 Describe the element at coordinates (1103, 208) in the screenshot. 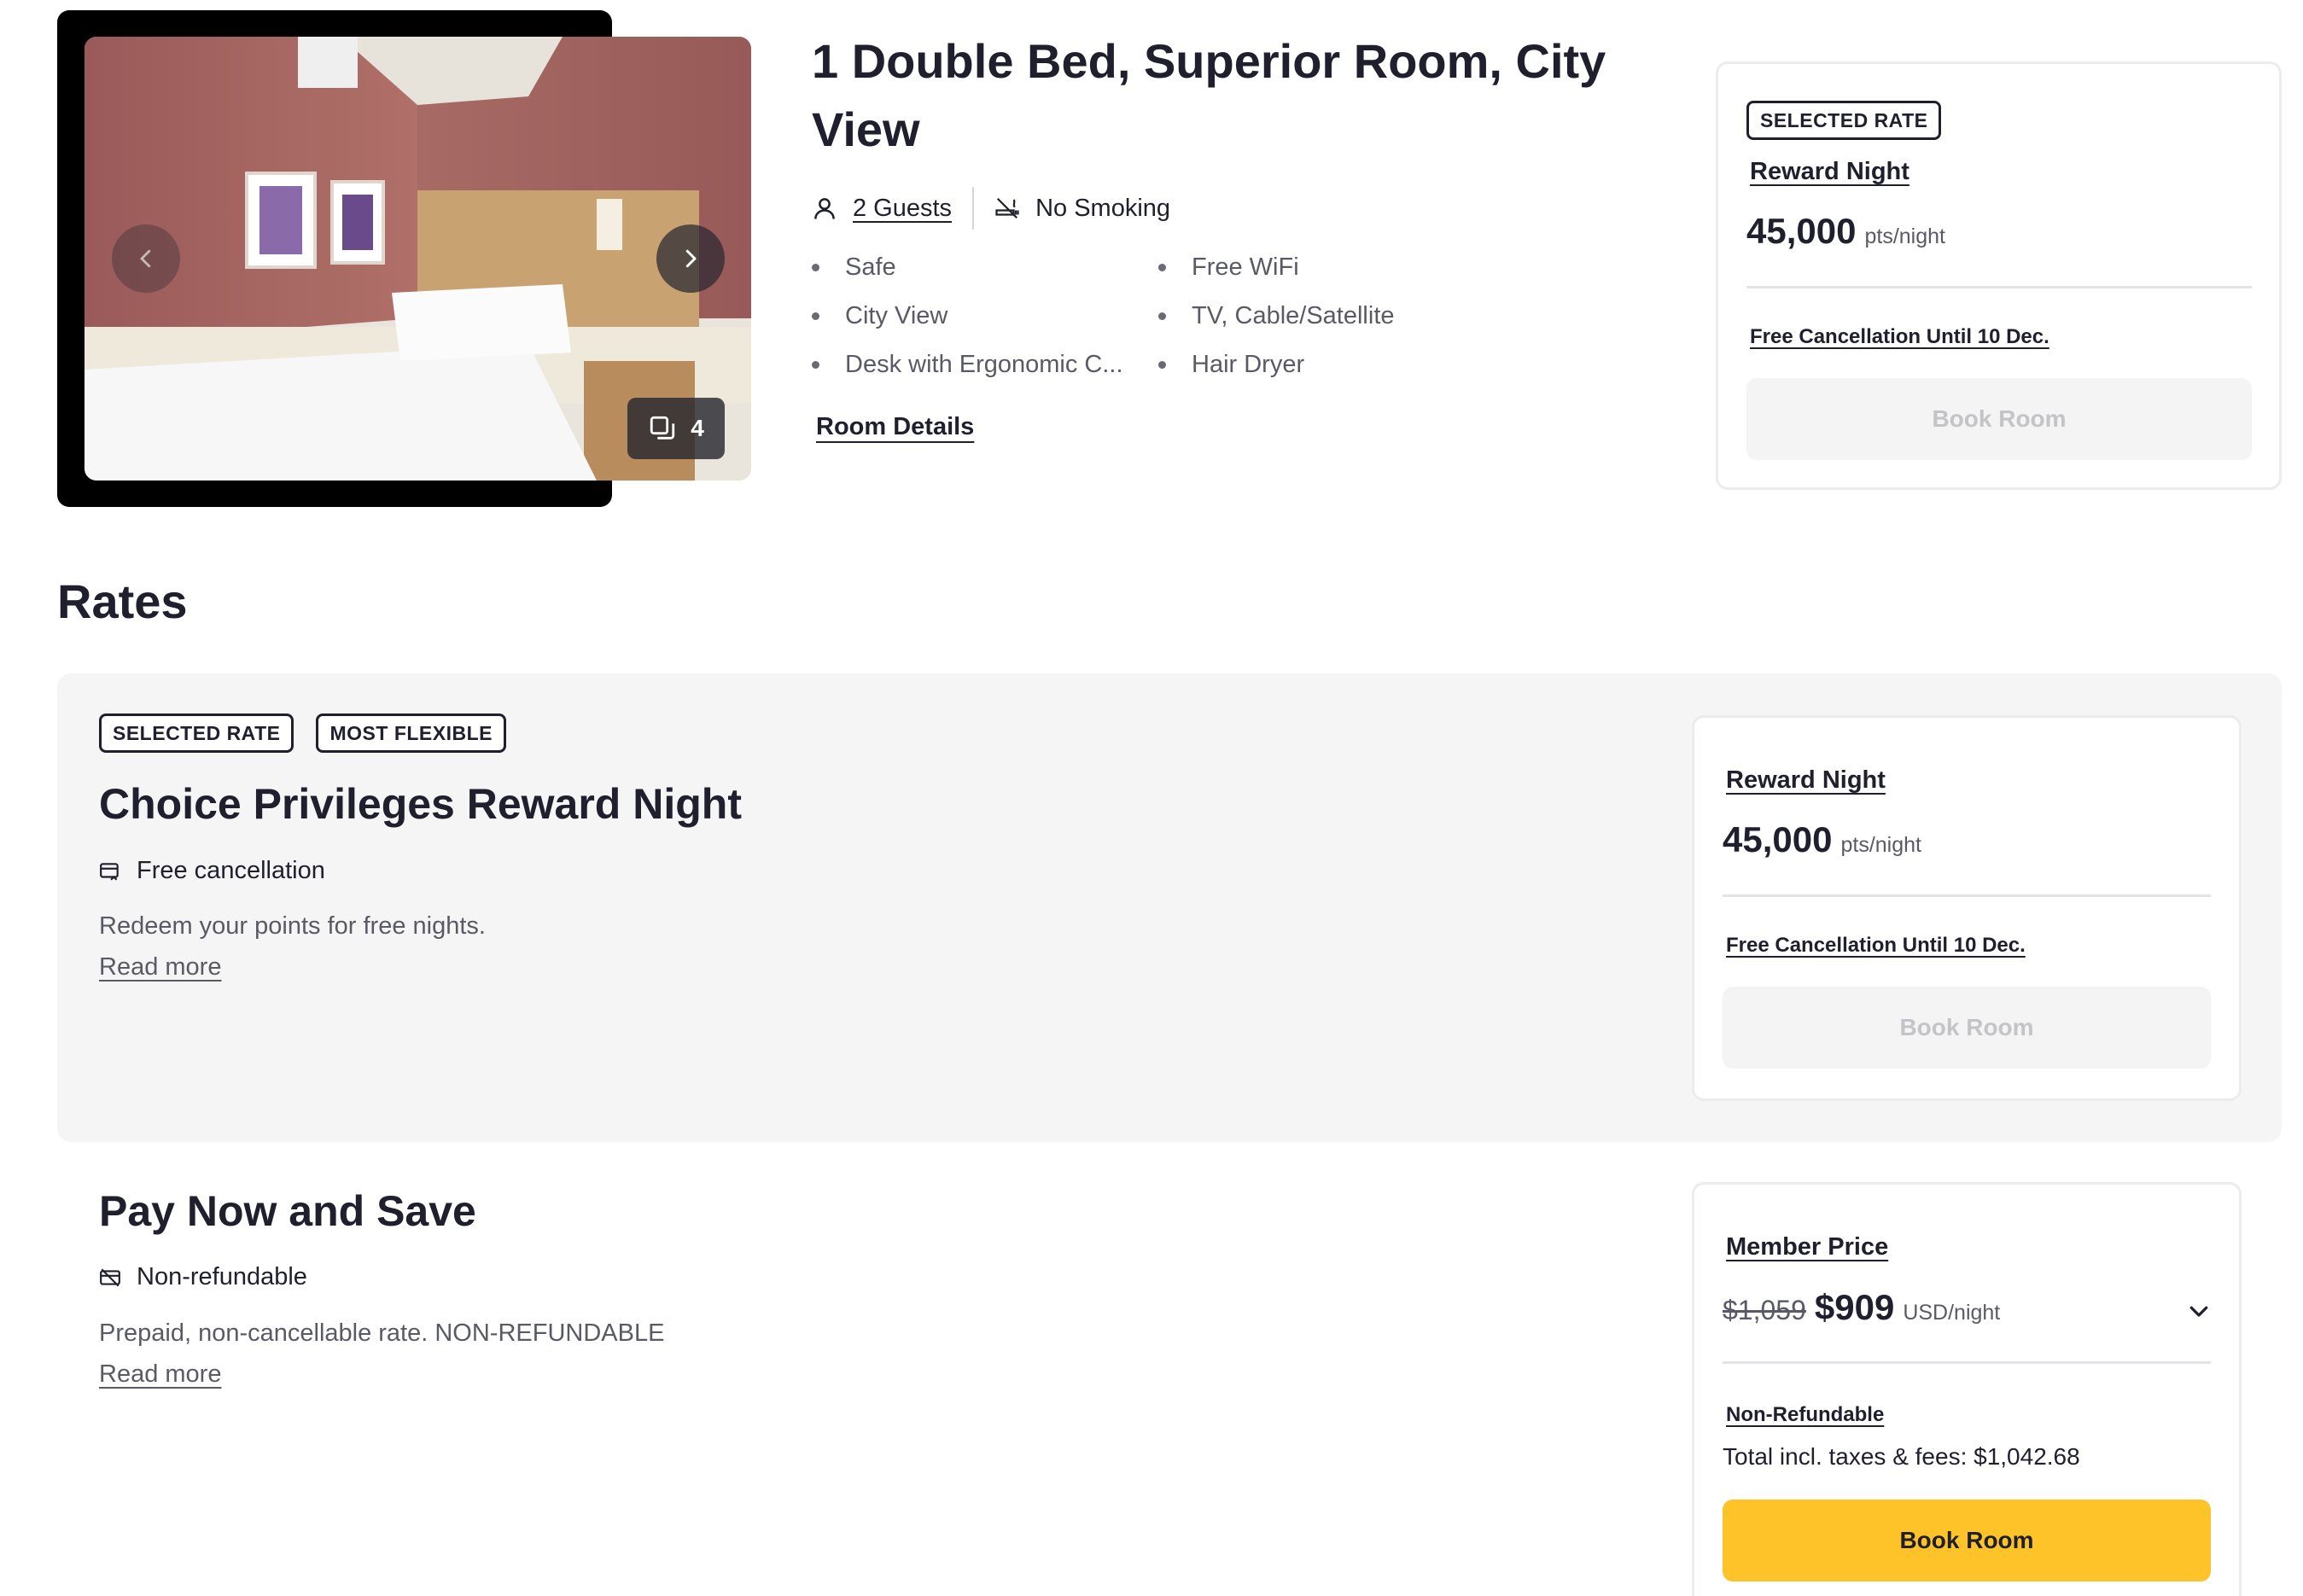

I see `smoking-label: No Smoking` at that location.